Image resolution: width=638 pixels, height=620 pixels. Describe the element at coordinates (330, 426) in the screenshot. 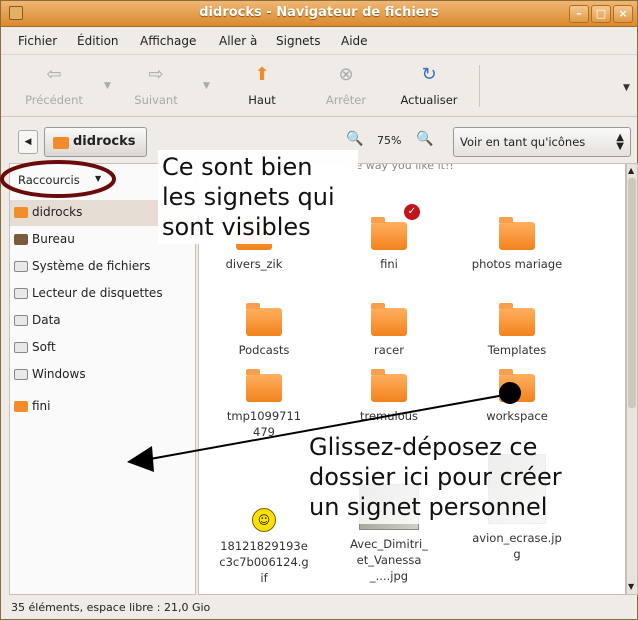

I see `drag-arrow-line` at that location.